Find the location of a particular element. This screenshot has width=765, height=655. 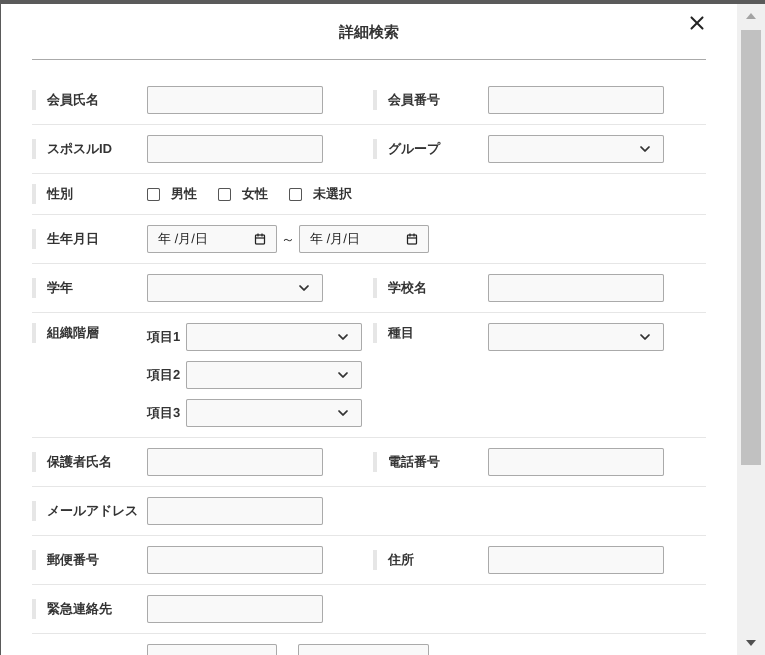

scroll-down-icon is located at coordinates (751, 643).